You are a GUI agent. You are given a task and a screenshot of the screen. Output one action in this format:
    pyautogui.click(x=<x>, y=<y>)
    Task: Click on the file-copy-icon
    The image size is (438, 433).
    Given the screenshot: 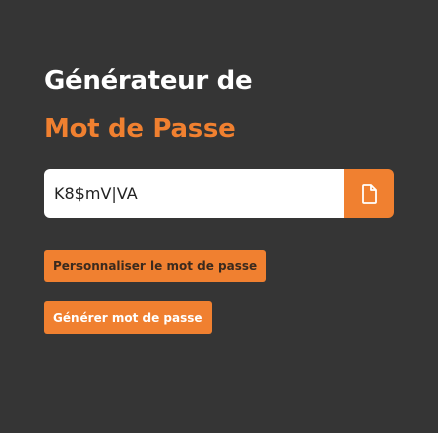 What is the action you would take?
    pyautogui.click(x=369, y=193)
    